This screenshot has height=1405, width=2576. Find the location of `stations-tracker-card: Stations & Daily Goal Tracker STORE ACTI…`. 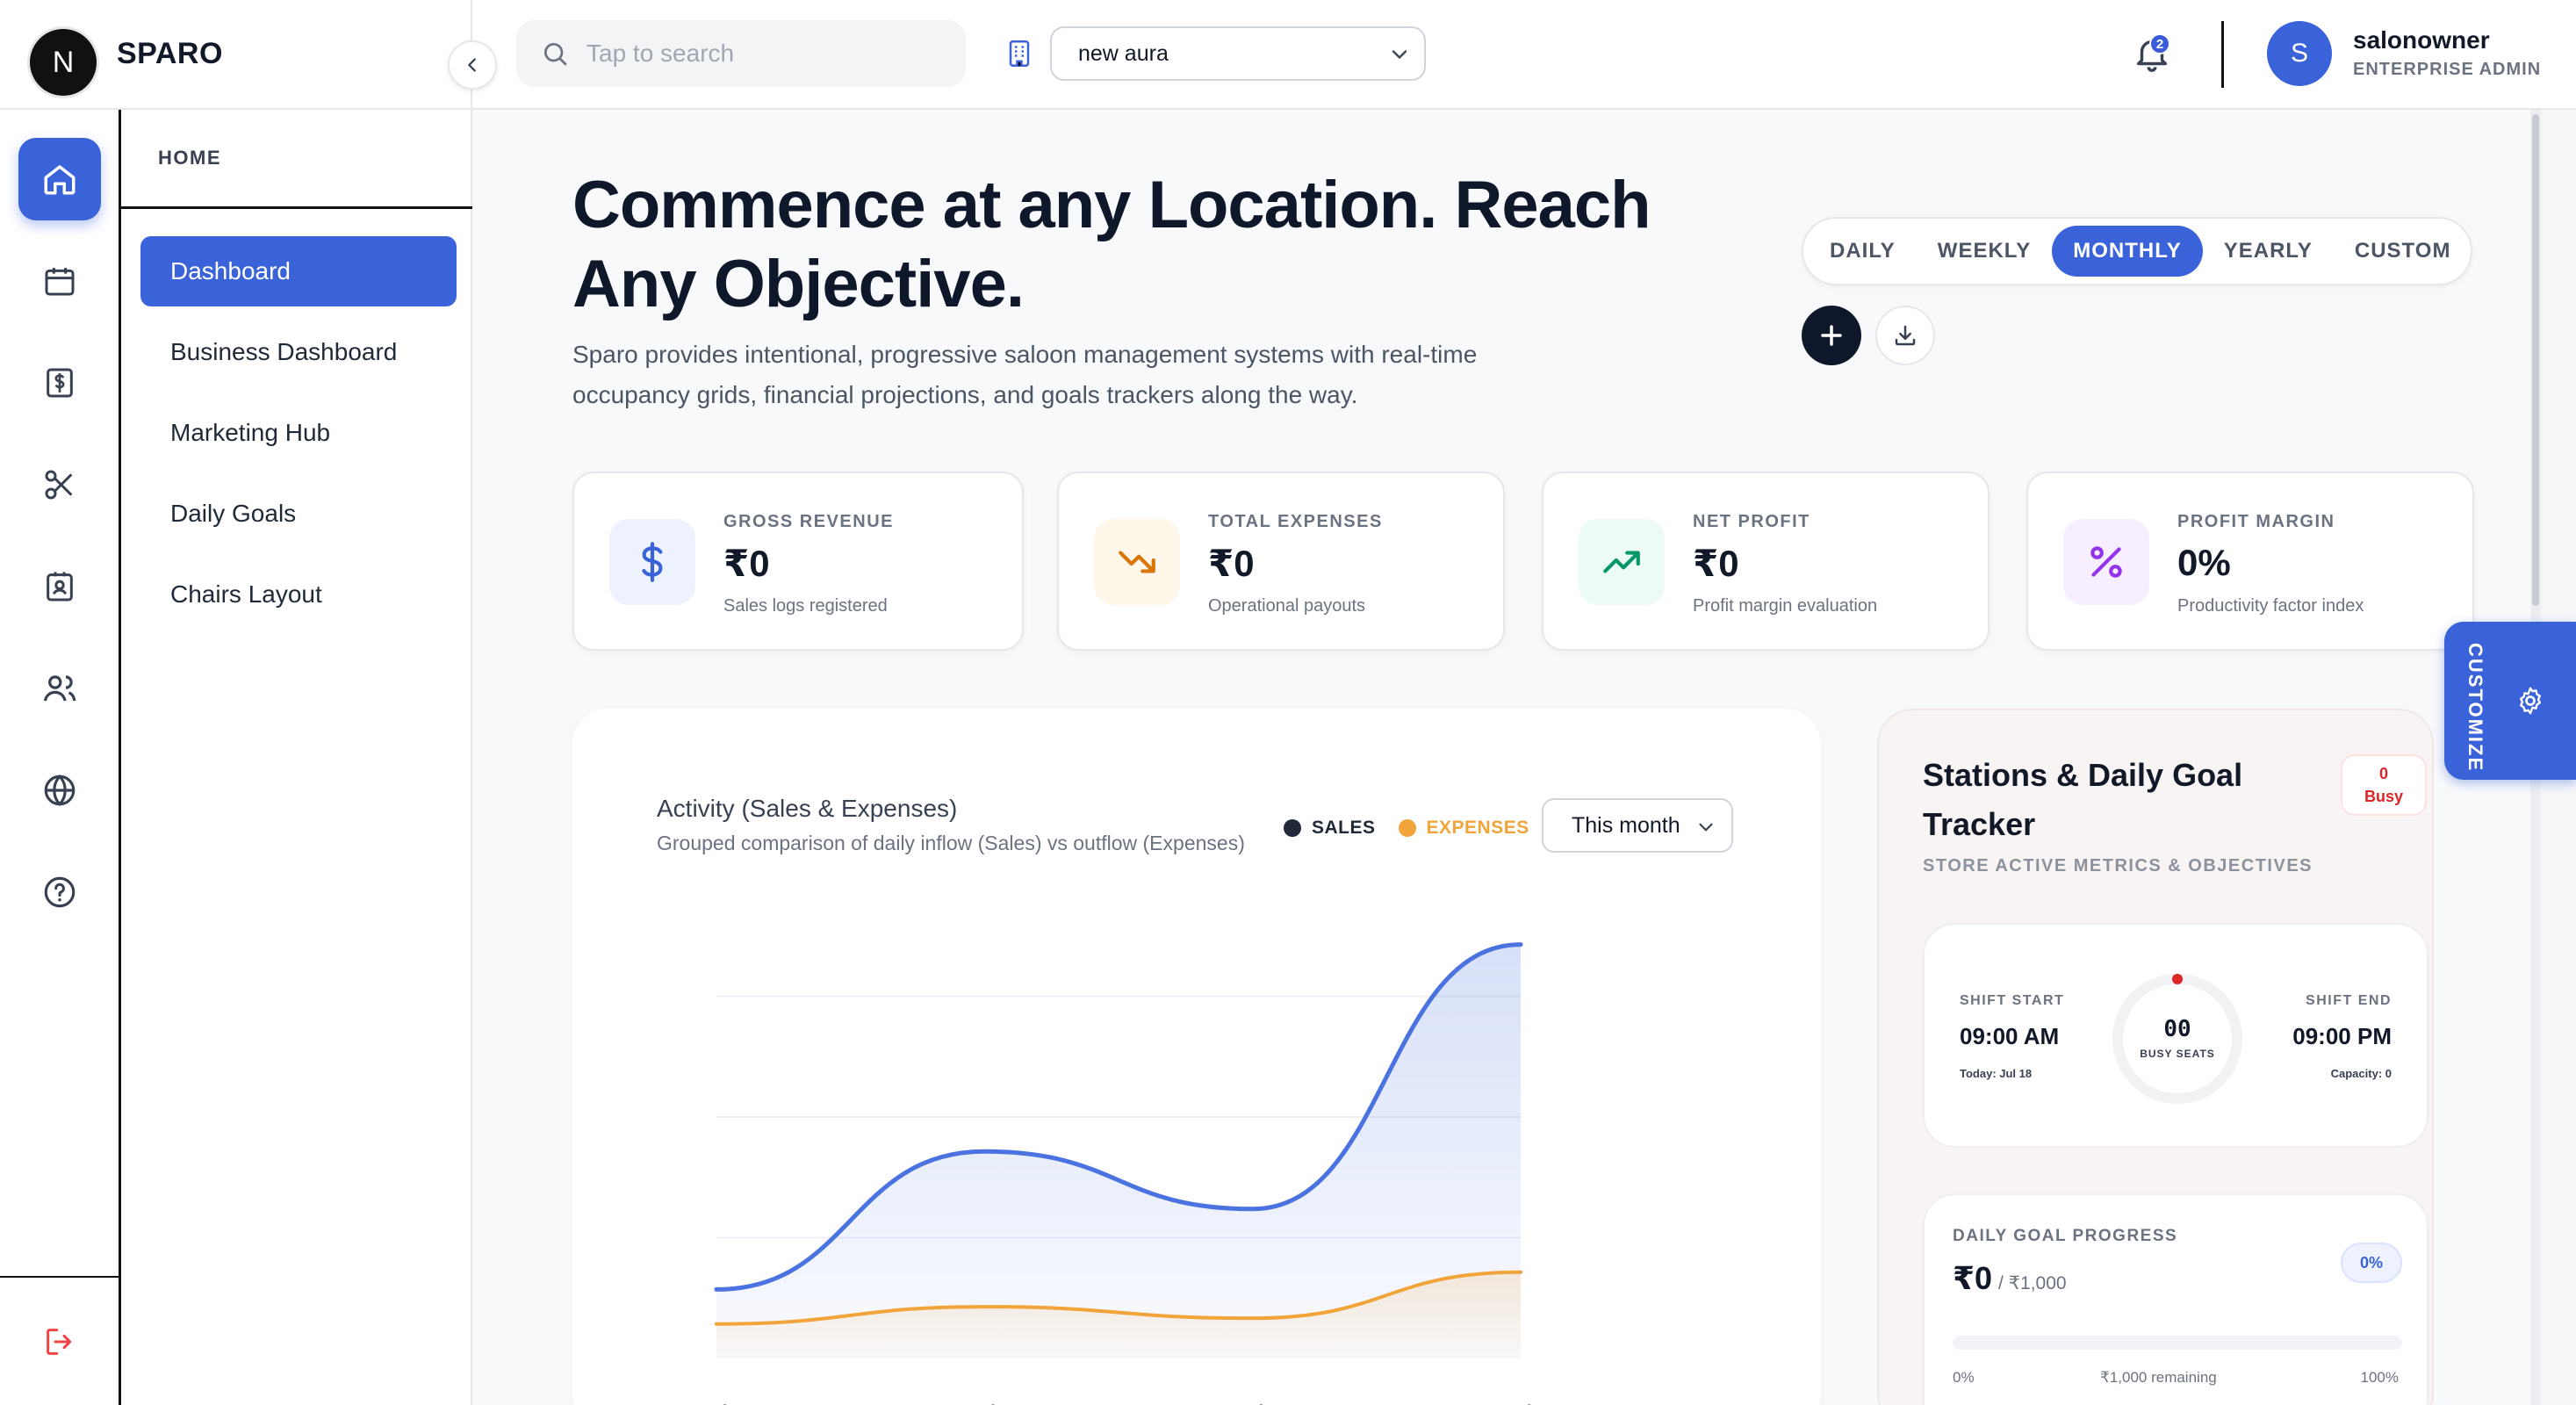

stations-tracker-card: Stations & Daily Goal Tracker STORE ACTI… is located at coordinates (2155, 1057).